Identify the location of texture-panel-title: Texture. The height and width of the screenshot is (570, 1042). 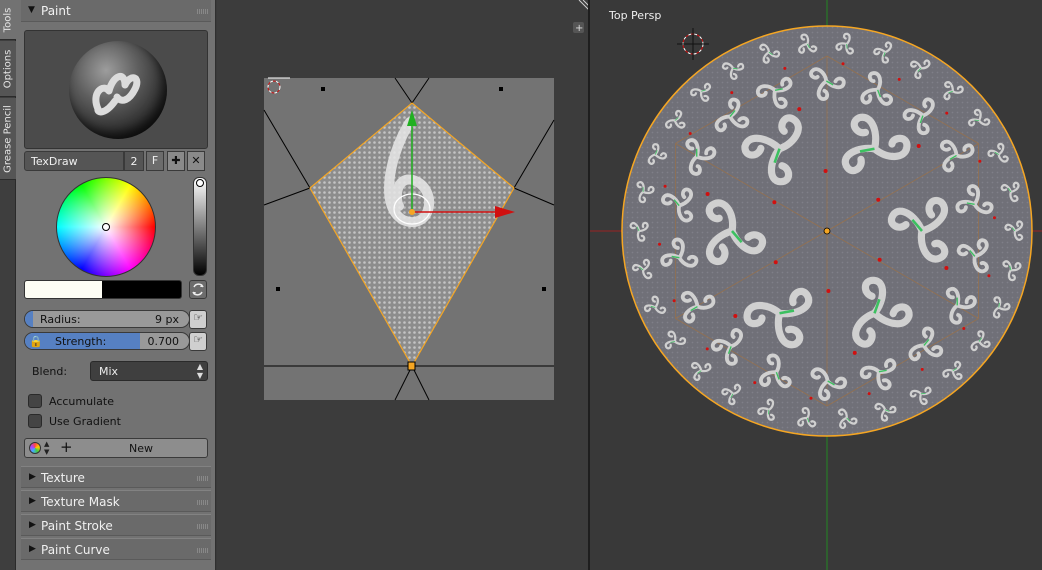
(63, 478).